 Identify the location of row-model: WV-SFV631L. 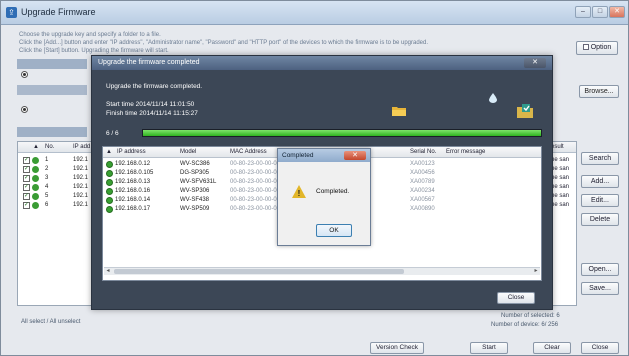
(198, 182).